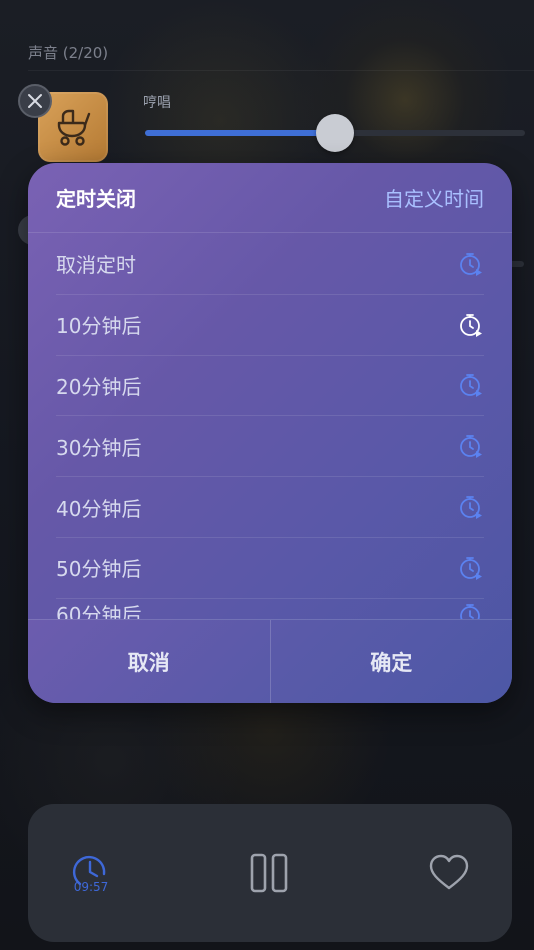 The image size is (534, 950). Describe the element at coordinates (74, 127) in the screenshot. I see `baby-stroller-icon` at that location.